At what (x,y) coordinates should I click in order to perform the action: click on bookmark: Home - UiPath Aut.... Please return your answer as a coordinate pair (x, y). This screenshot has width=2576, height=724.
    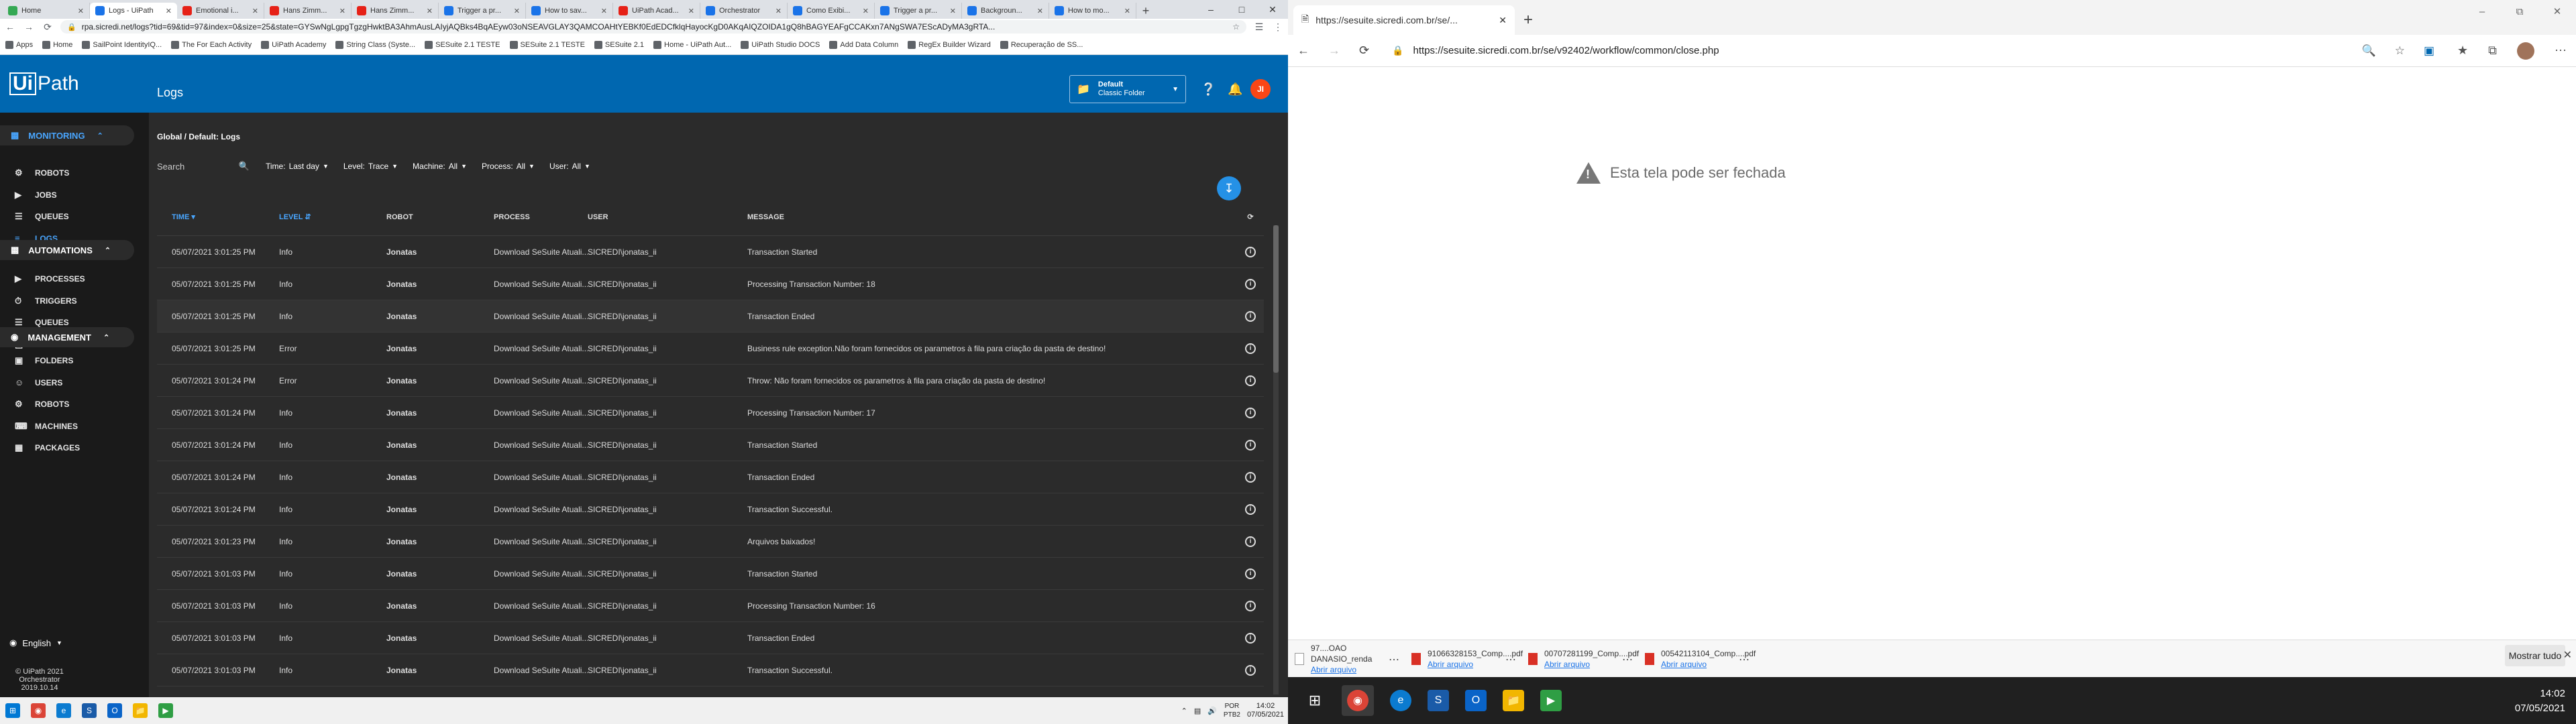
    Looking at the image, I should click on (692, 44).